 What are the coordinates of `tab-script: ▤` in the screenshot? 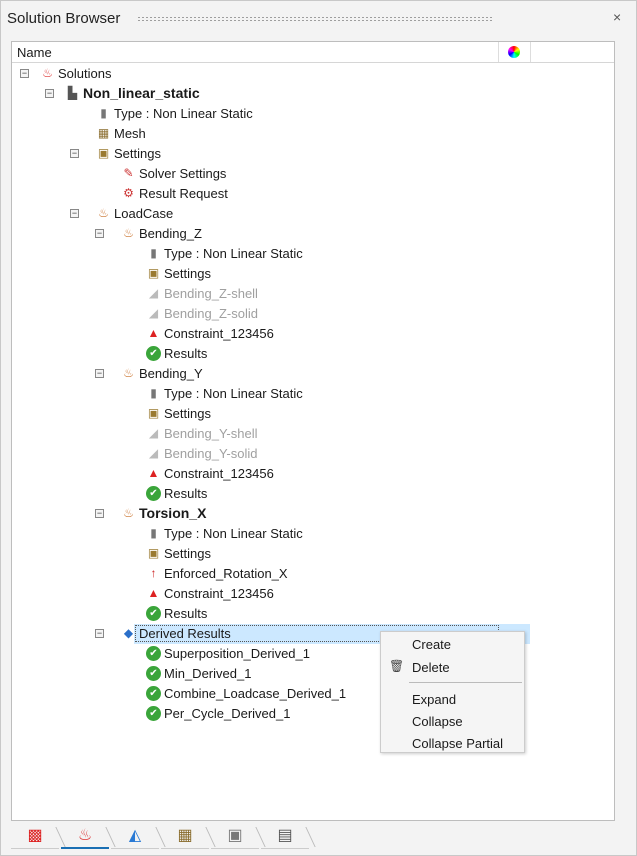 It's located at (285, 836).